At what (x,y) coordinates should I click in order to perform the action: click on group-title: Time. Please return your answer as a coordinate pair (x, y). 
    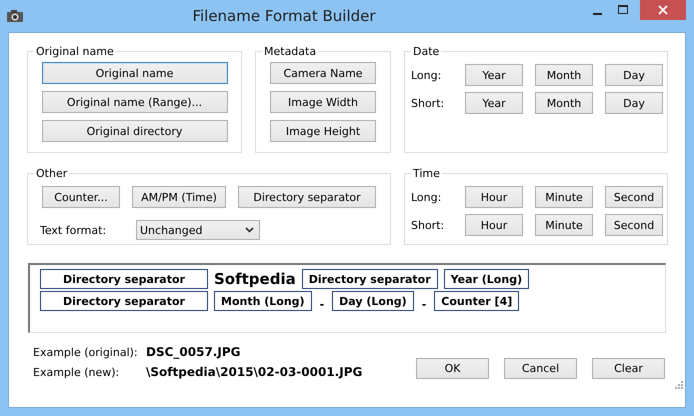
    Looking at the image, I should click on (426, 173).